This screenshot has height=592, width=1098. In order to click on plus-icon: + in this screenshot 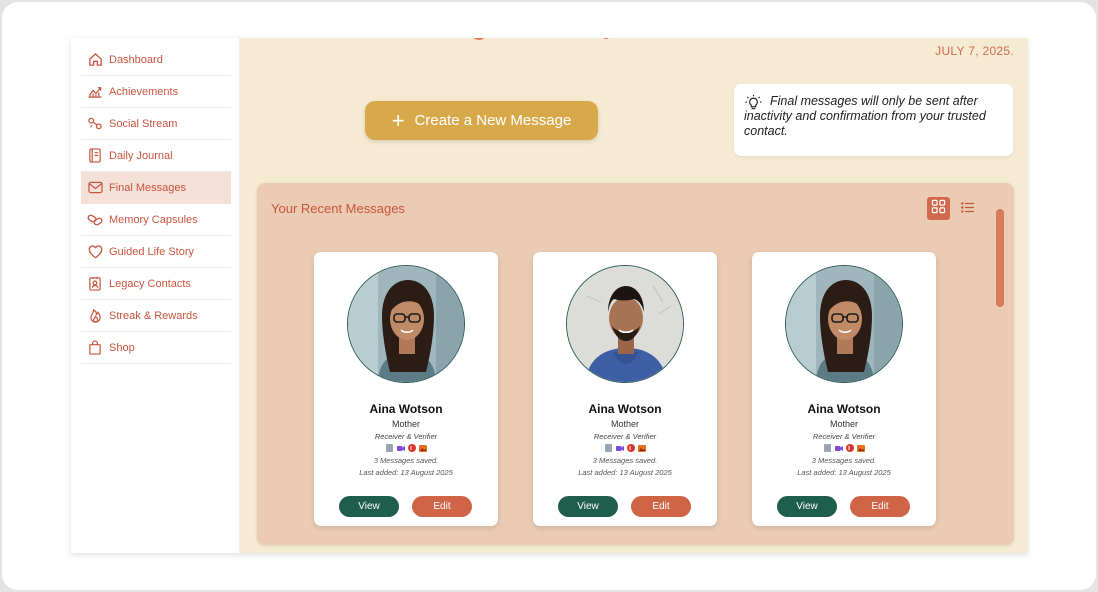, I will do `click(398, 120)`.